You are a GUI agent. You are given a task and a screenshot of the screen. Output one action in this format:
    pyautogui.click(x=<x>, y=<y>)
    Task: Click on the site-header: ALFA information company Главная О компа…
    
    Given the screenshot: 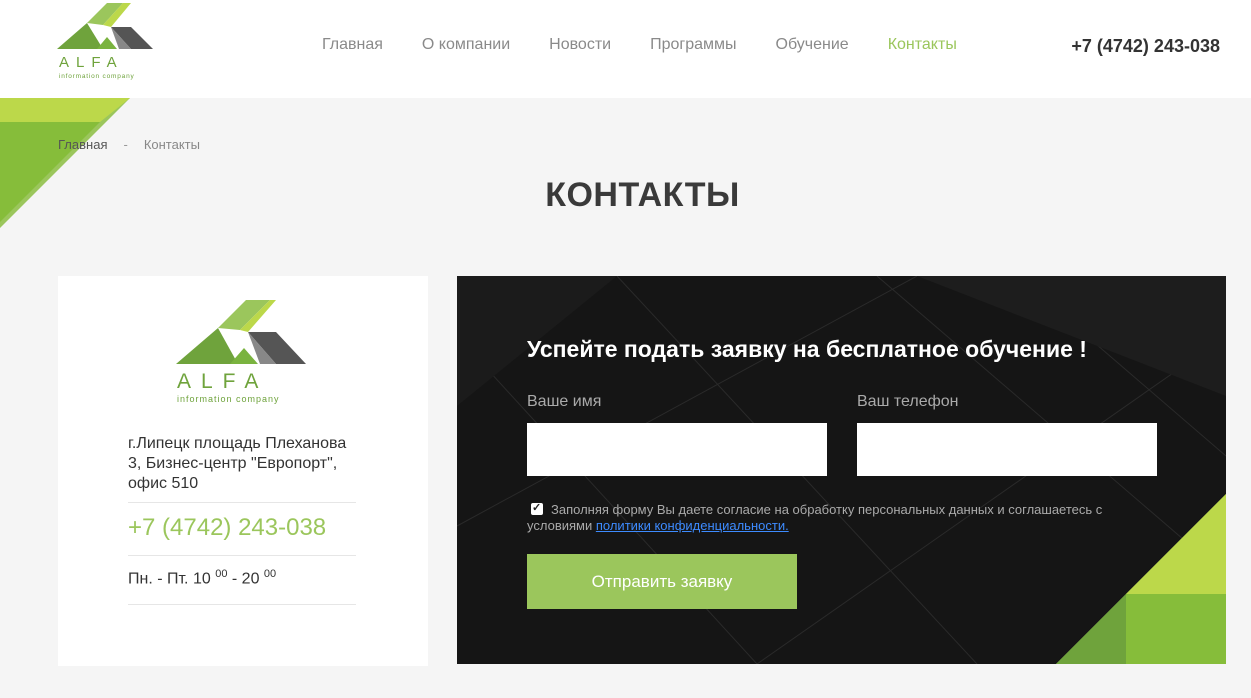 What is the action you would take?
    pyautogui.click(x=625, y=49)
    